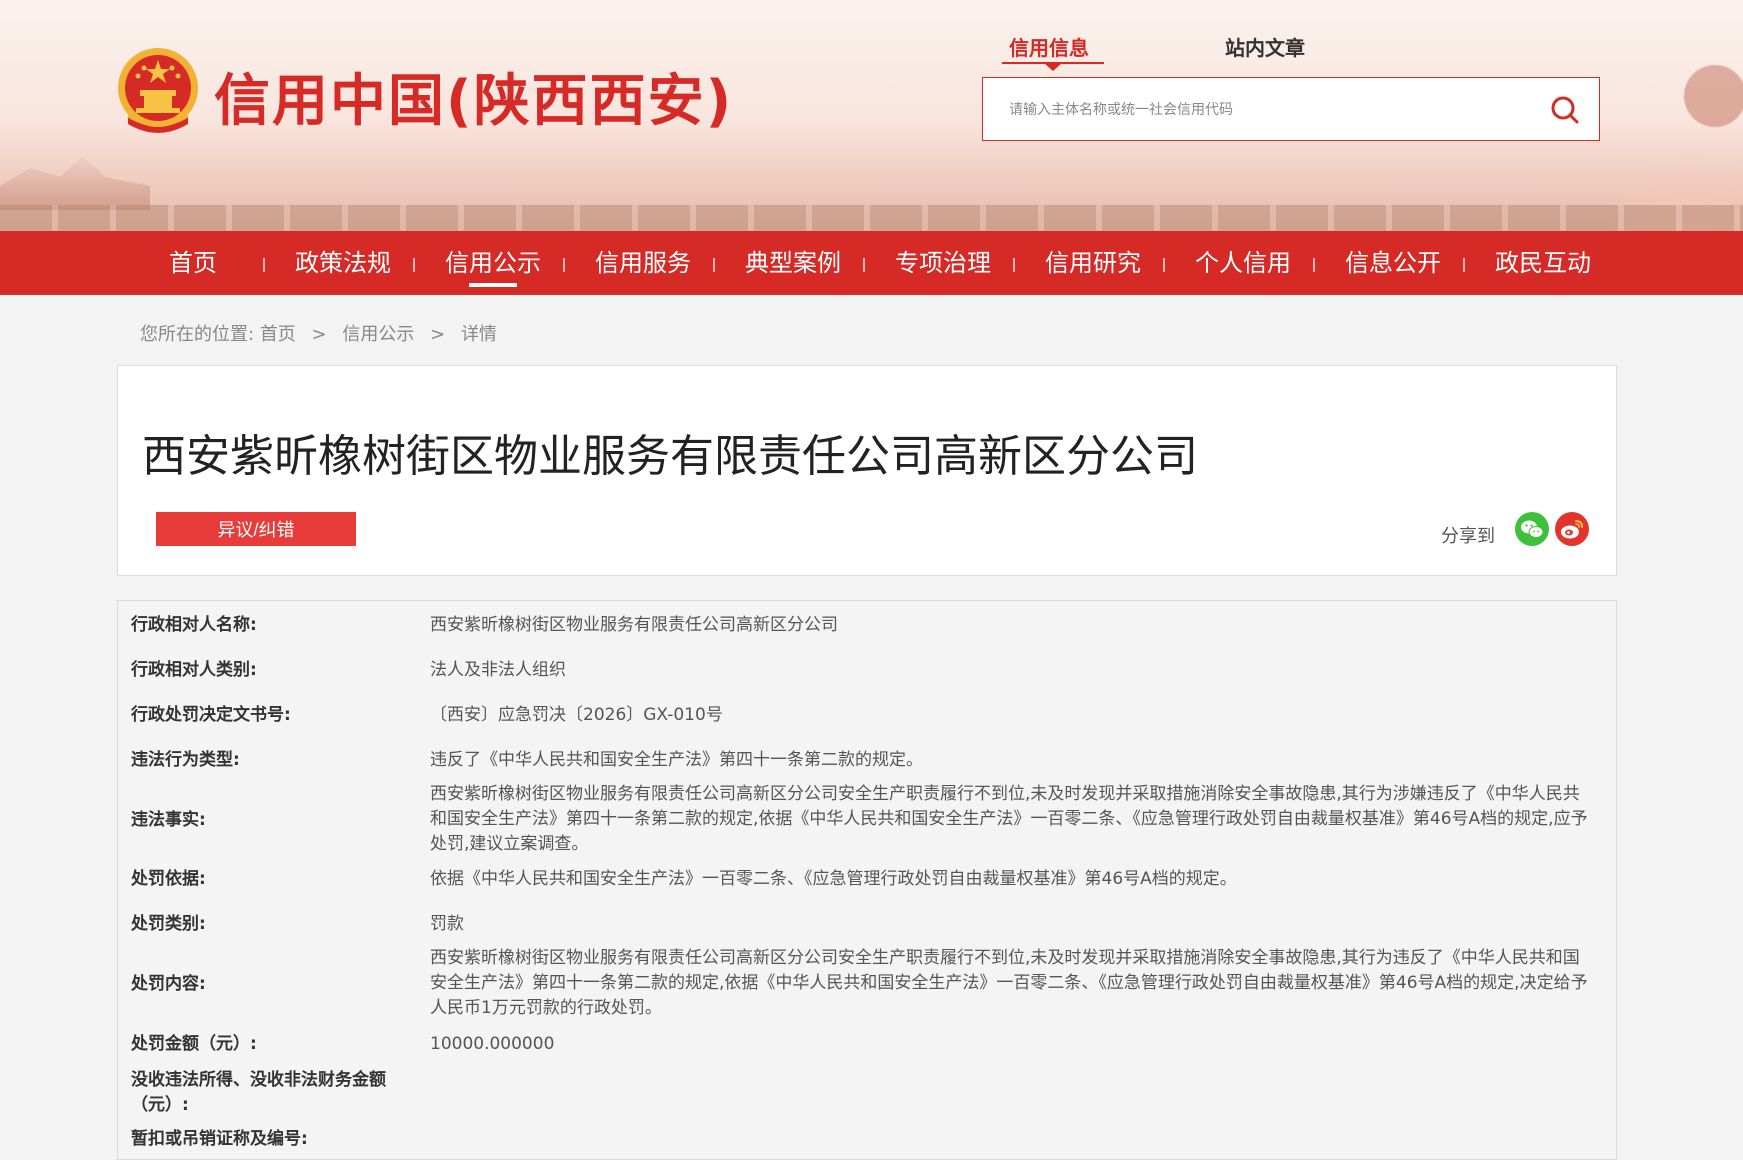 The width and height of the screenshot is (1743, 1160). I want to click on wall-decoration, so click(871, 218).